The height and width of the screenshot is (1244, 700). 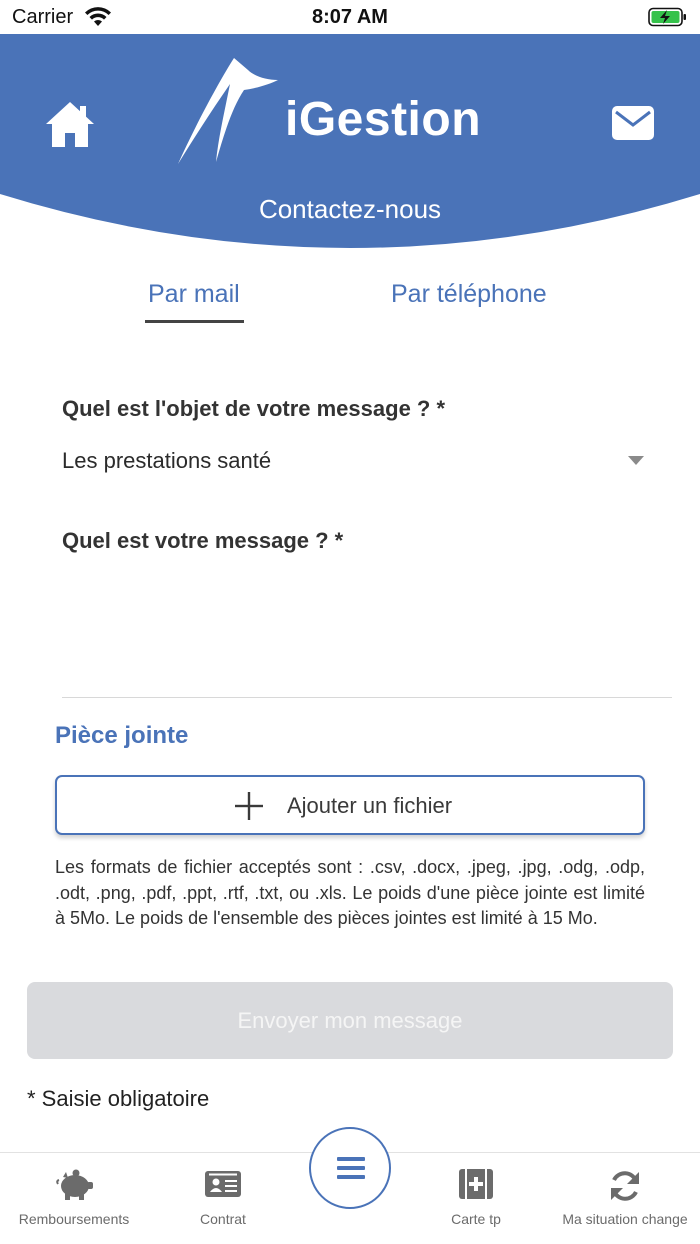 I want to click on message-input-underline, so click(x=367, y=697).